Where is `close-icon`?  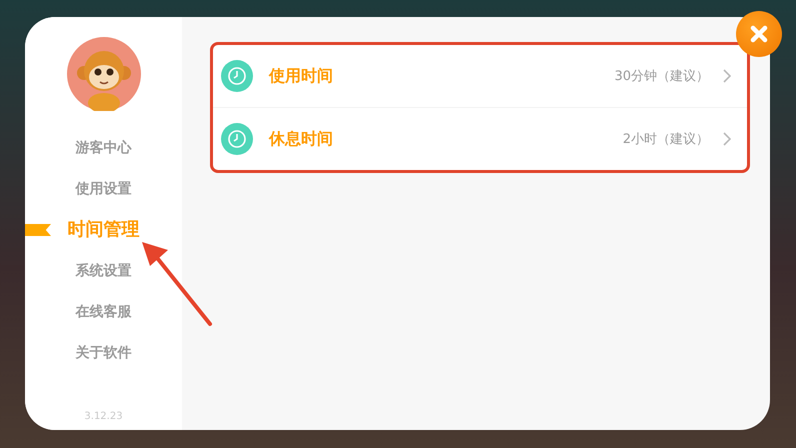
close-icon is located at coordinates (759, 34).